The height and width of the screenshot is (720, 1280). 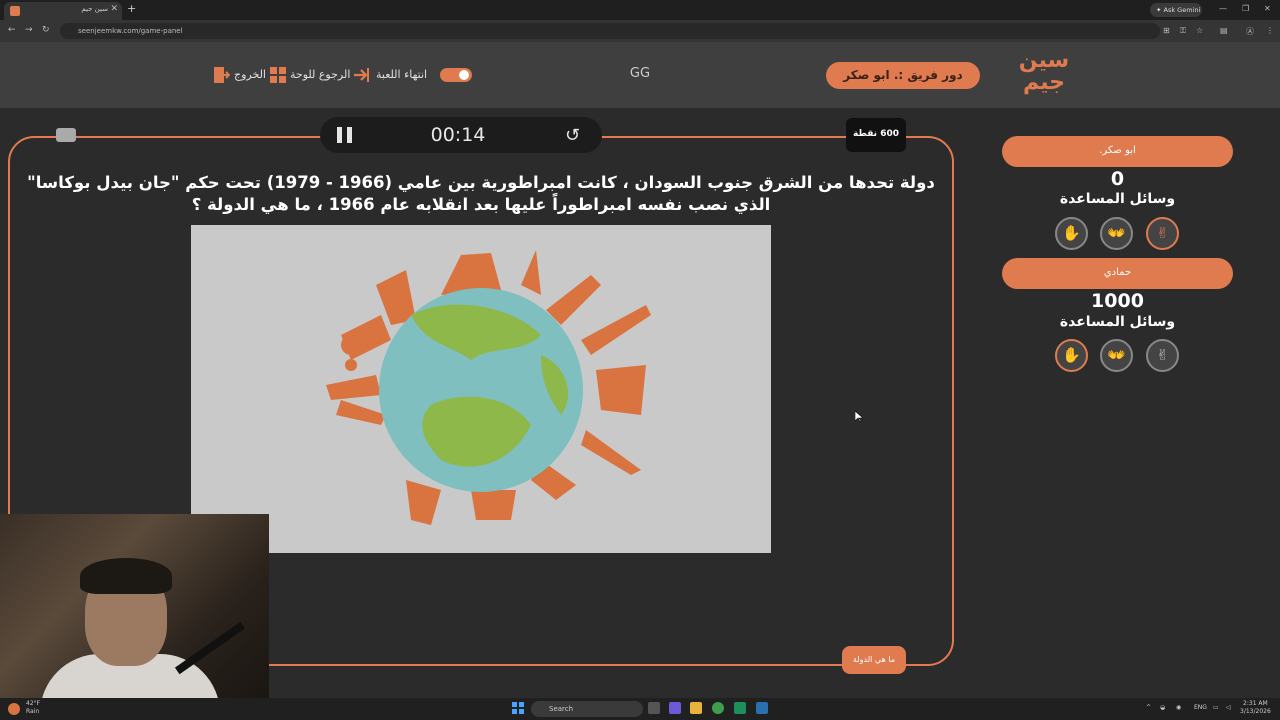 What do you see at coordinates (696, 708) in the screenshot?
I see `file-explorer-icon` at bounding box center [696, 708].